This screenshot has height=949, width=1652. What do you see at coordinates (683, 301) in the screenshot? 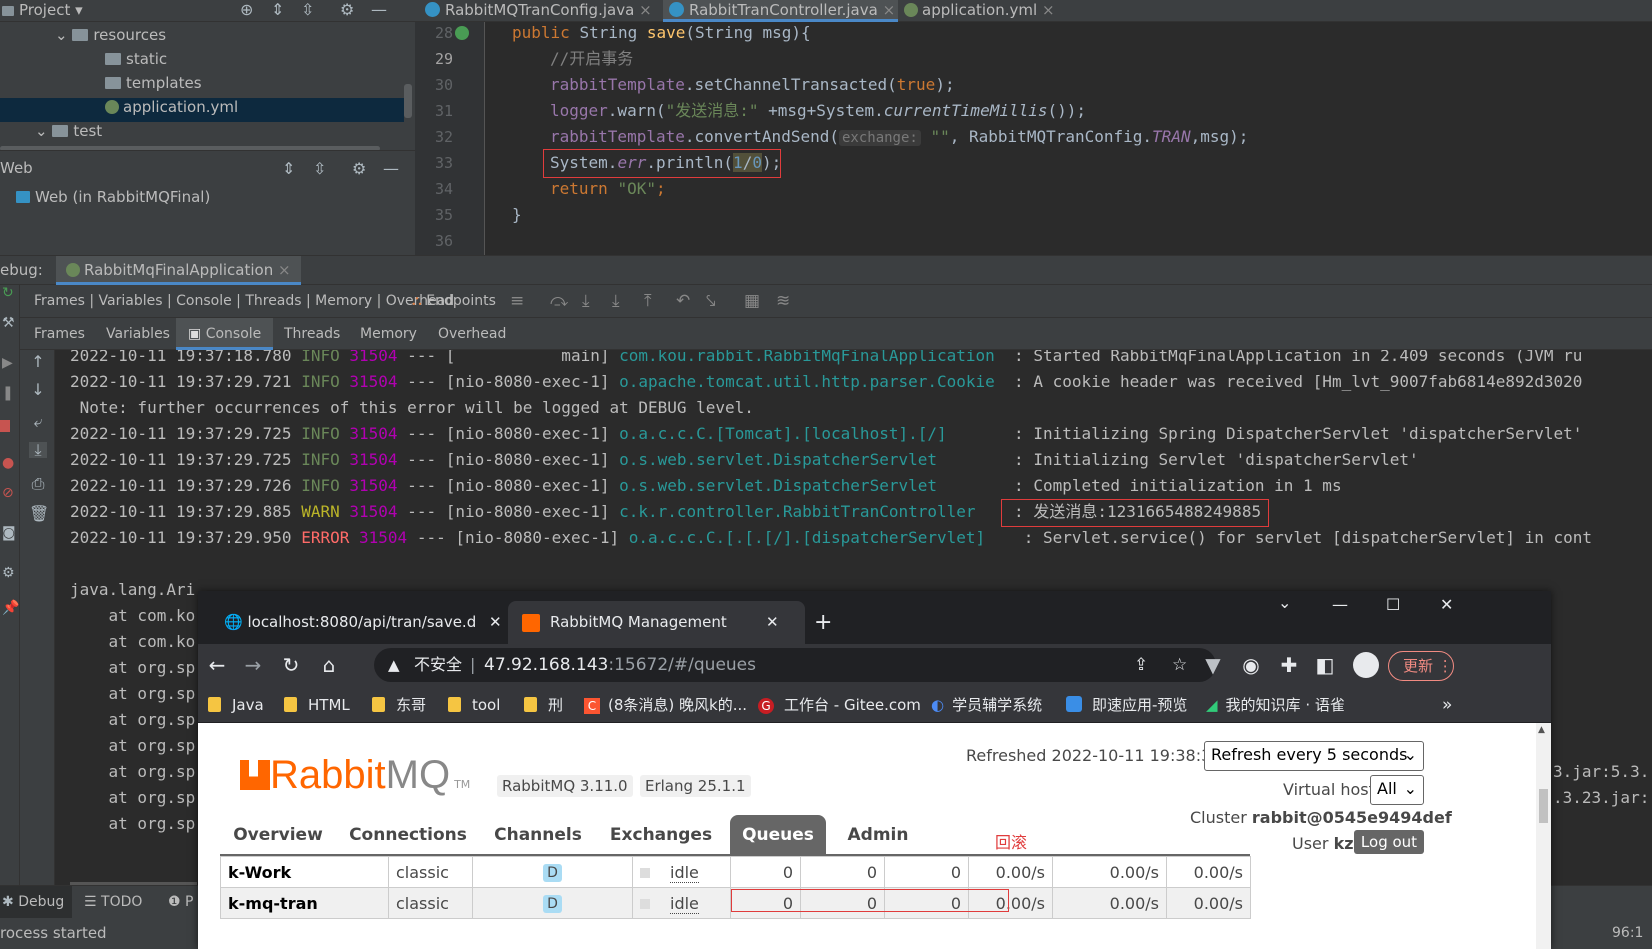
I see `drop-frame-icon: ↶` at bounding box center [683, 301].